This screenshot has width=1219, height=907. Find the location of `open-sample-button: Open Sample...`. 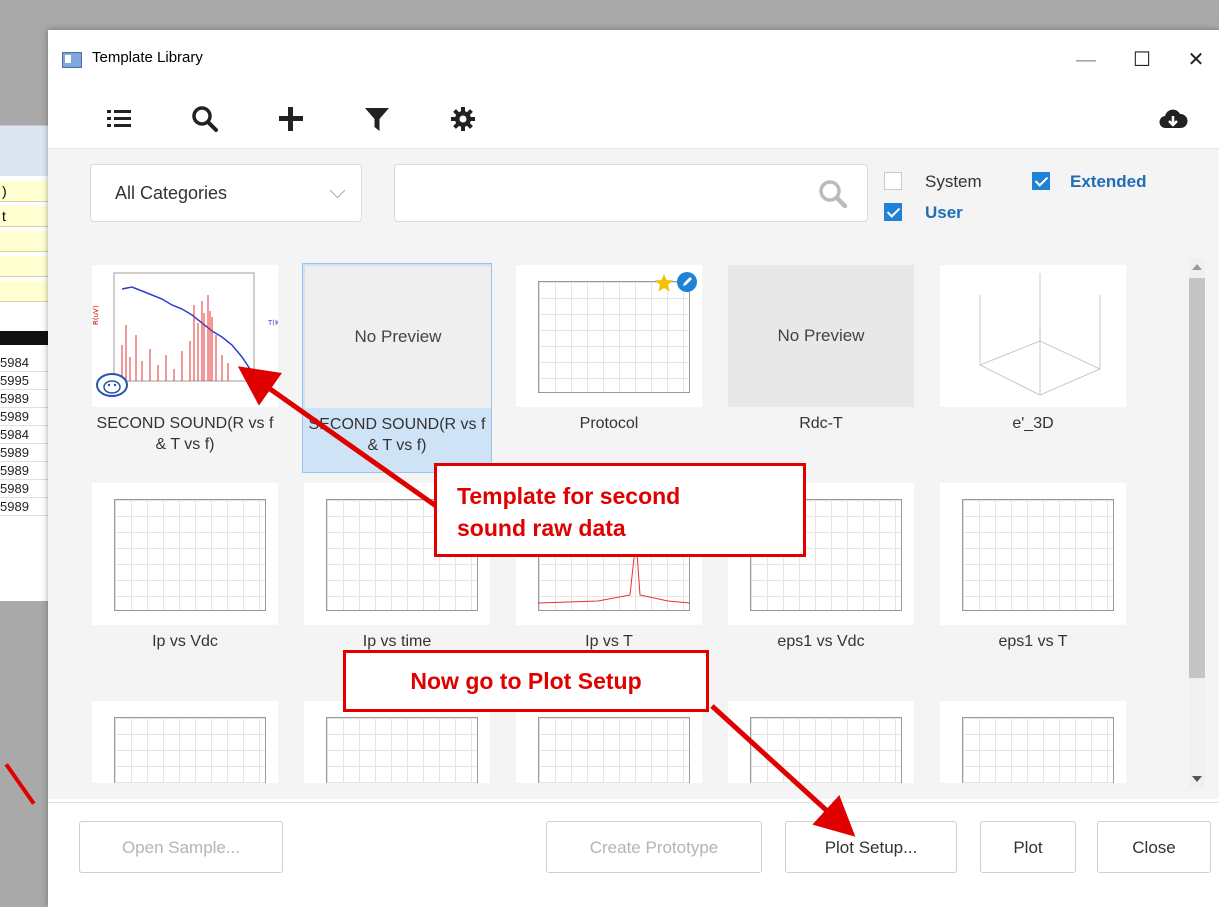

open-sample-button: Open Sample... is located at coordinates (181, 847).